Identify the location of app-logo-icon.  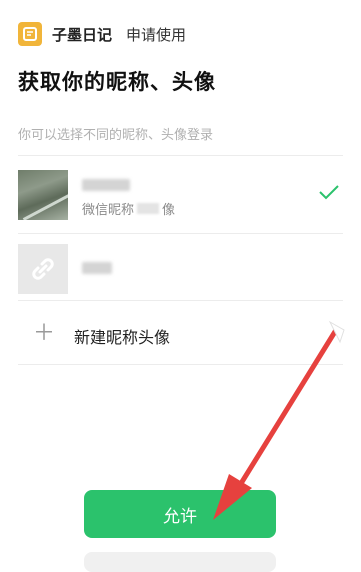
(30, 34).